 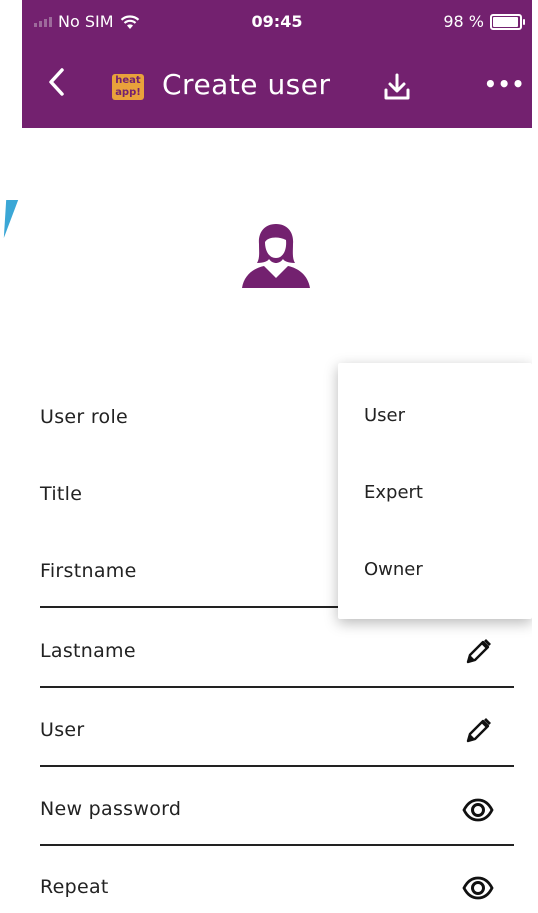 I want to click on heatapp-logo: heat app!, so click(x=128, y=87).